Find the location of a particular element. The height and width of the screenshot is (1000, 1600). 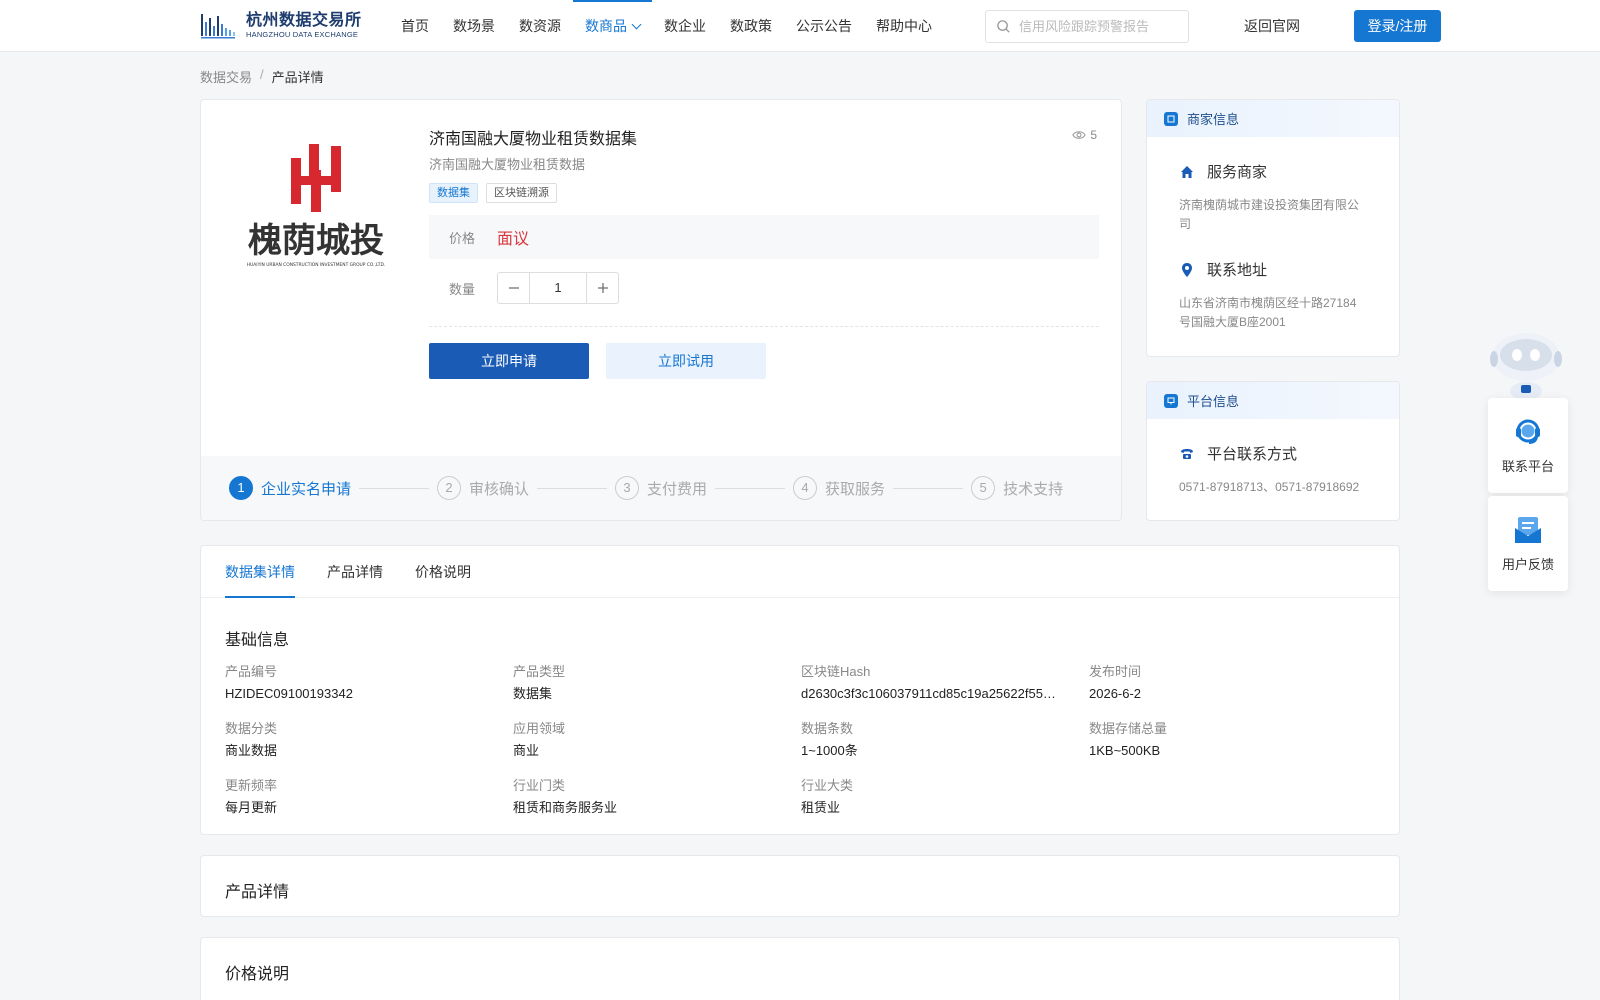

telephone-icon is located at coordinates (1187, 453).